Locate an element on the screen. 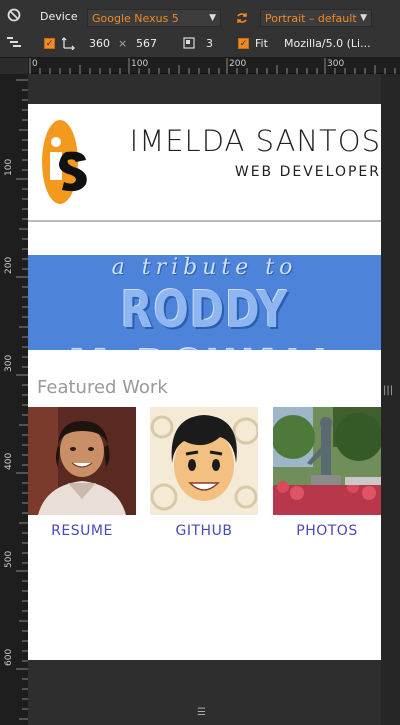 The height and width of the screenshot is (725, 400). featured-work-heading: Featured Work is located at coordinates (102, 387).